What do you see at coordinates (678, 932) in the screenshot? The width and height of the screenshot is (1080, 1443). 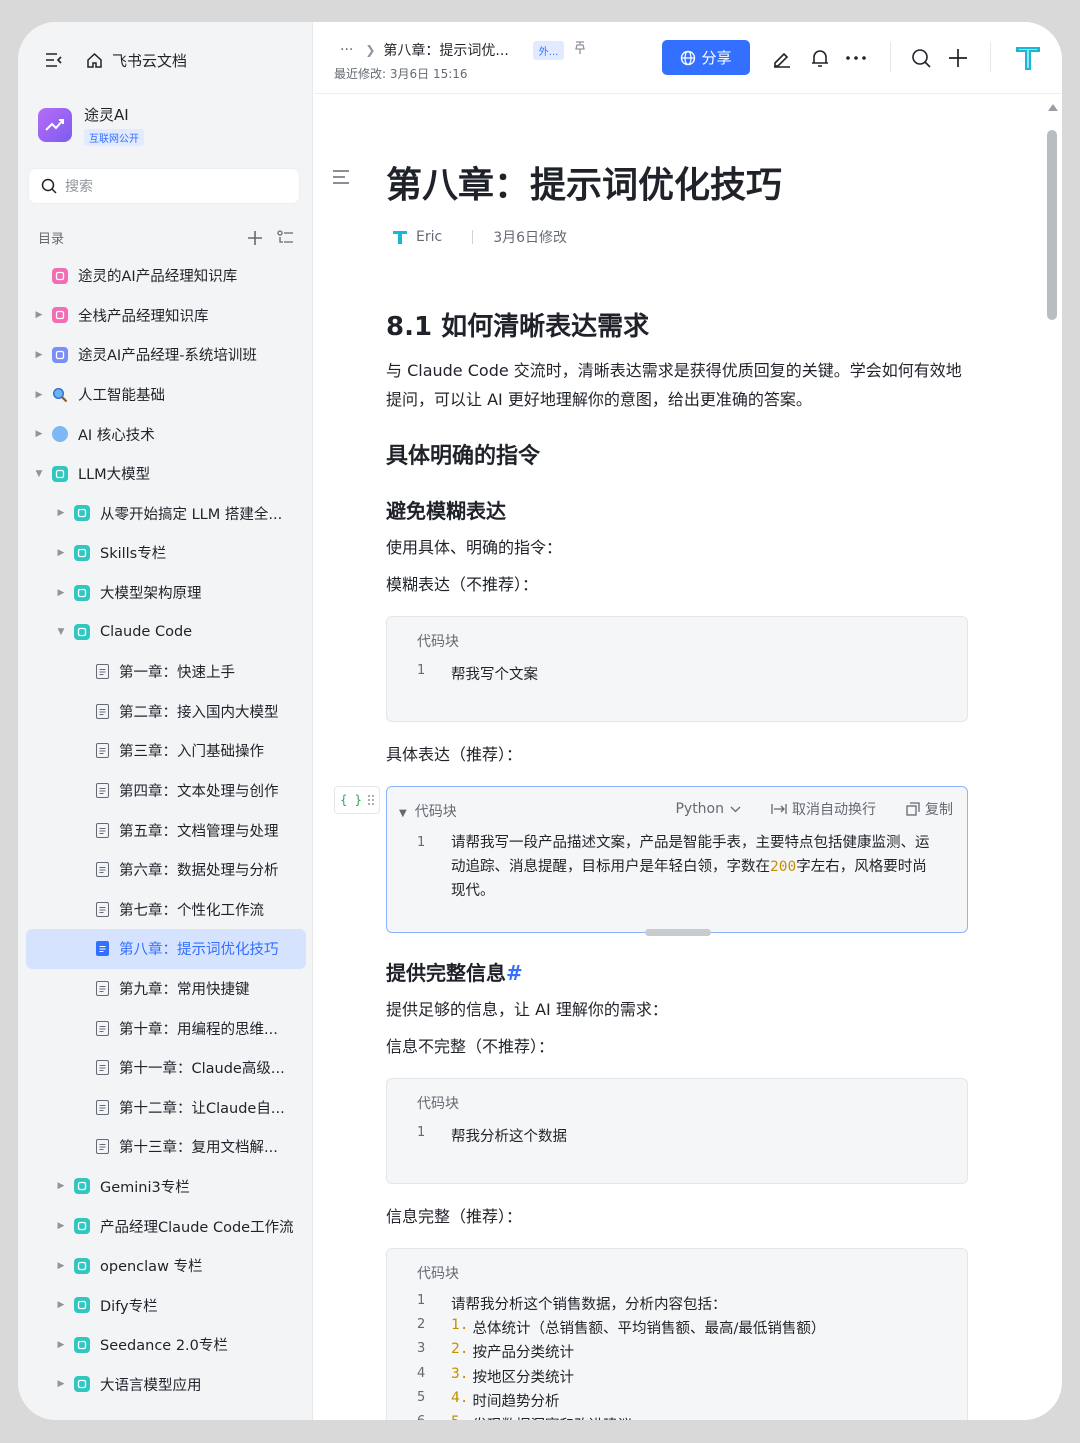 I see `resize-handle` at bounding box center [678, 932].